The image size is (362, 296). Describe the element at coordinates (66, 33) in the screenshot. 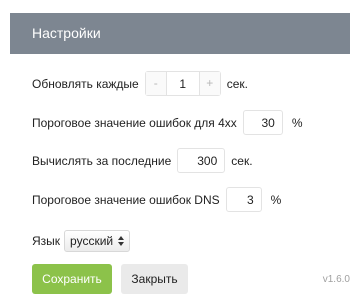

I see `page-title: Настройки` at that location.